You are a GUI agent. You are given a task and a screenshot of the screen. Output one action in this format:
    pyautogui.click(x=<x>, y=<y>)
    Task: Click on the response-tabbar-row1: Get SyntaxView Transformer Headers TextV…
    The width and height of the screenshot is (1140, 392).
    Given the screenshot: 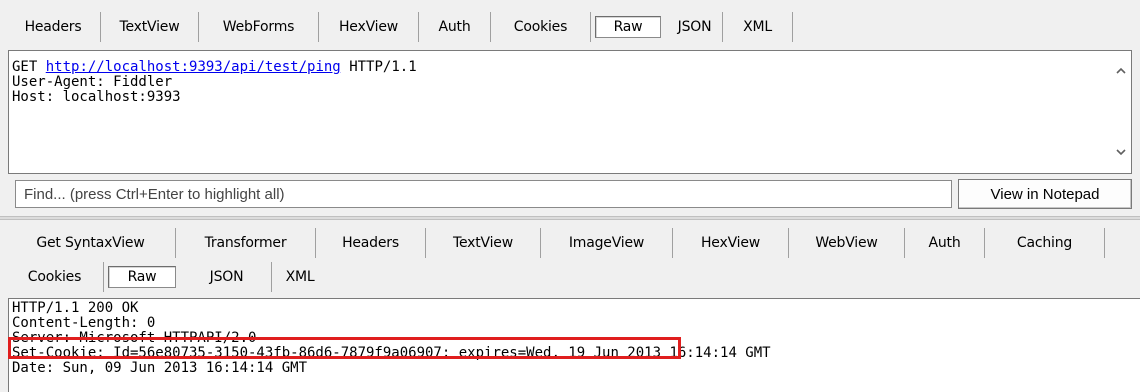 What is the action you would take?
    pyautogui.click(x=555, y=243)
    